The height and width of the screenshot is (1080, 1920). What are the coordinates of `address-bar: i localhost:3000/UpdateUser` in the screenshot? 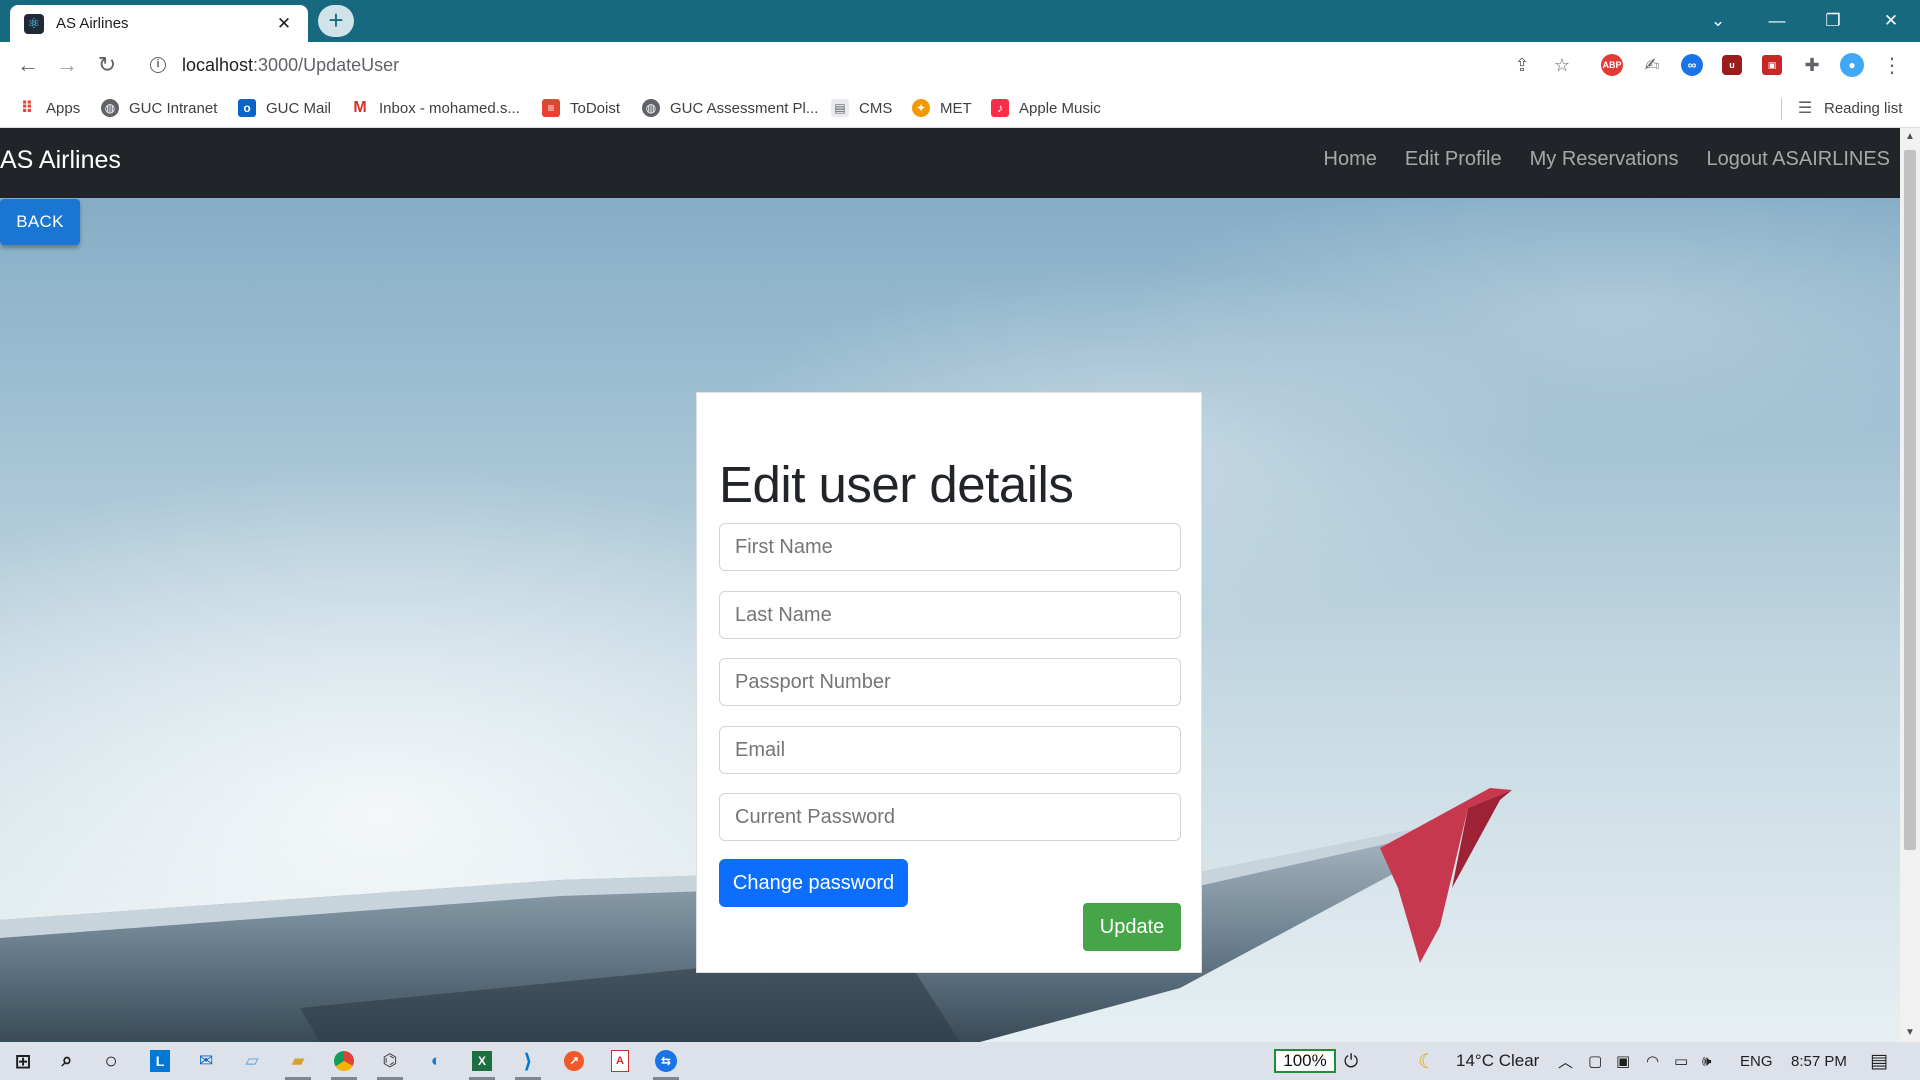 It's located at (859, 65).